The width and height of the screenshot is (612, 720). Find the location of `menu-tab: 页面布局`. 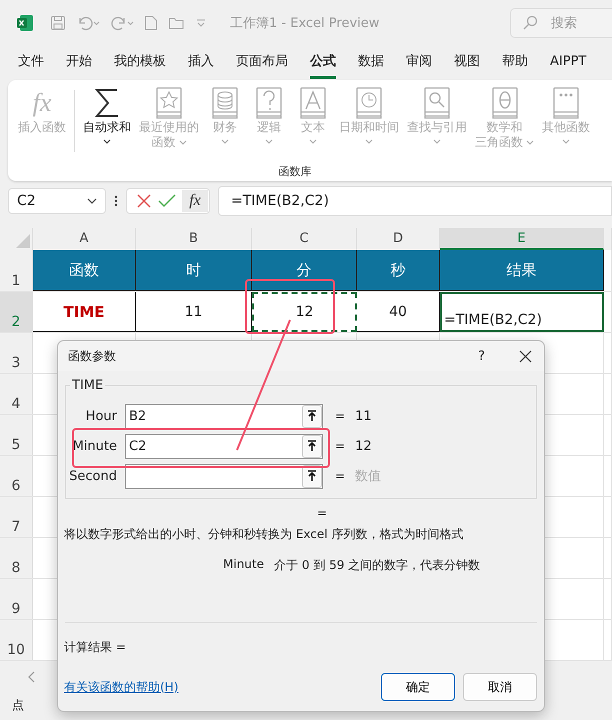

menu-tab: 页面布局 is located at coordinates (262, 62).